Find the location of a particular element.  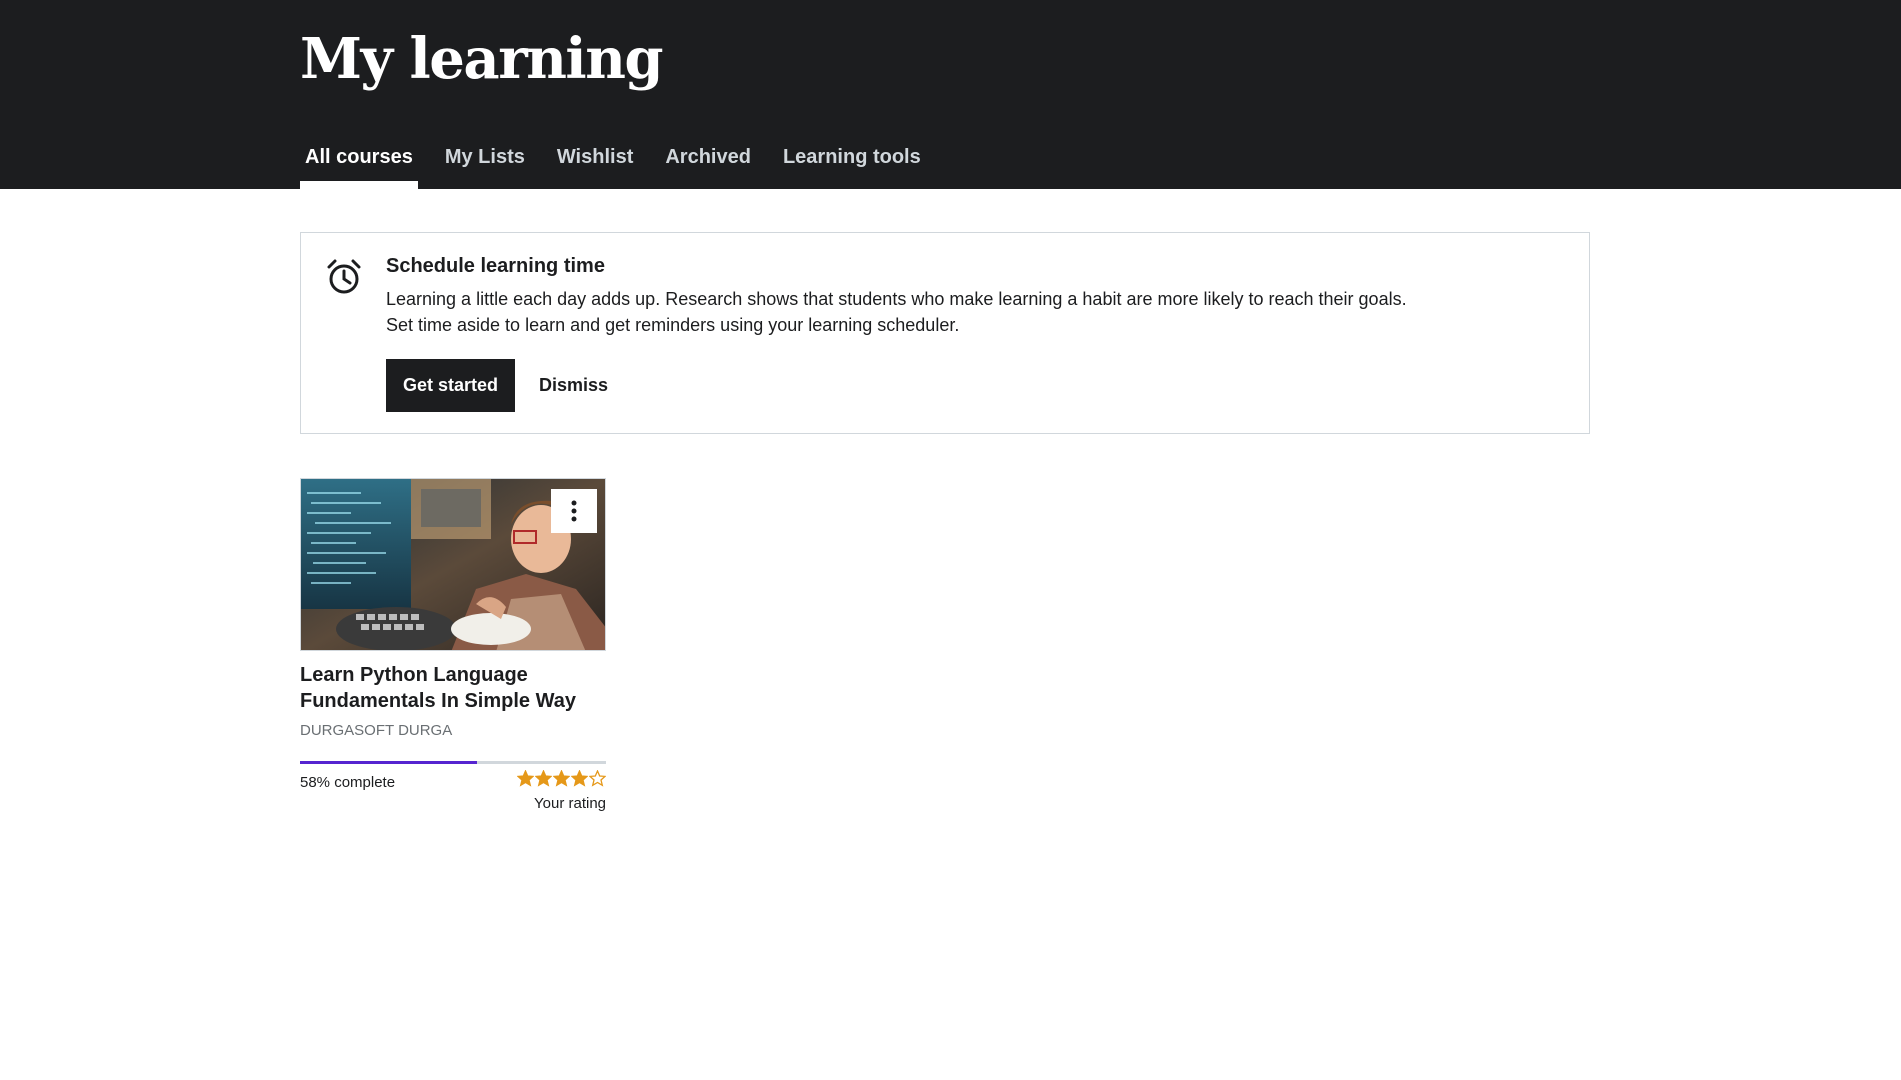

tab-my-lists: My Lists is located at coordinates (485, 162).